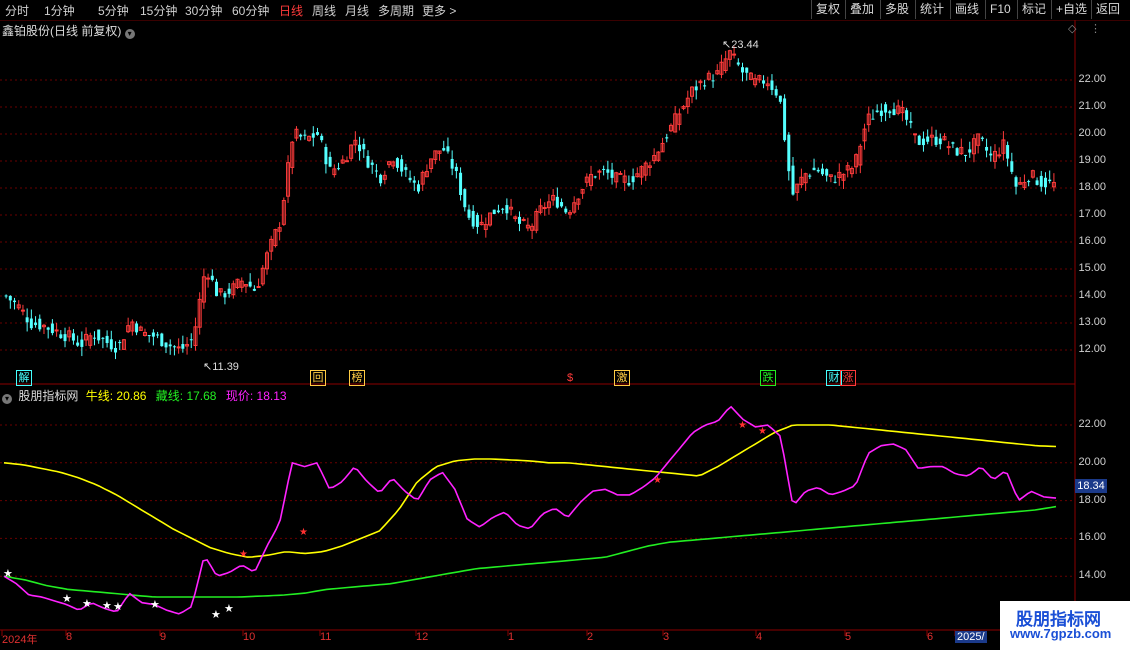 Image resolution: width=1130 pixels, height=650 pixels. What do you see at coordinates (971, 637) in the screenshot?
I see `x-tick-label: 2025/` at bounding box center [971, 637].